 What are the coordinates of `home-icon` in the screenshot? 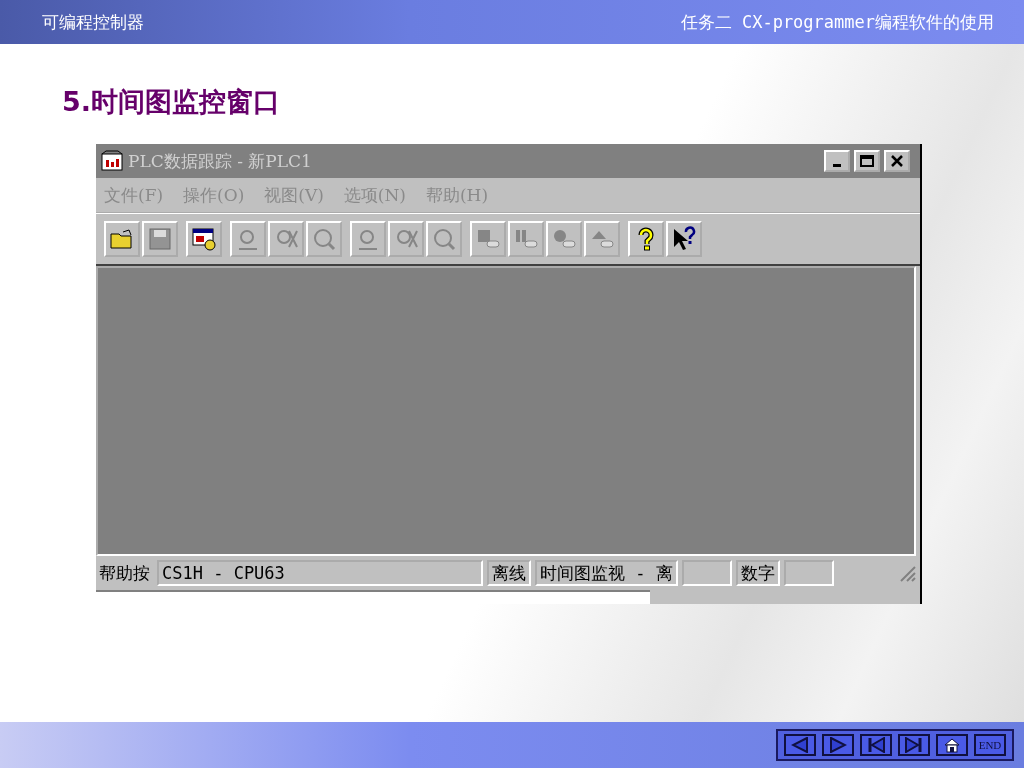 It's located at (952, 745).